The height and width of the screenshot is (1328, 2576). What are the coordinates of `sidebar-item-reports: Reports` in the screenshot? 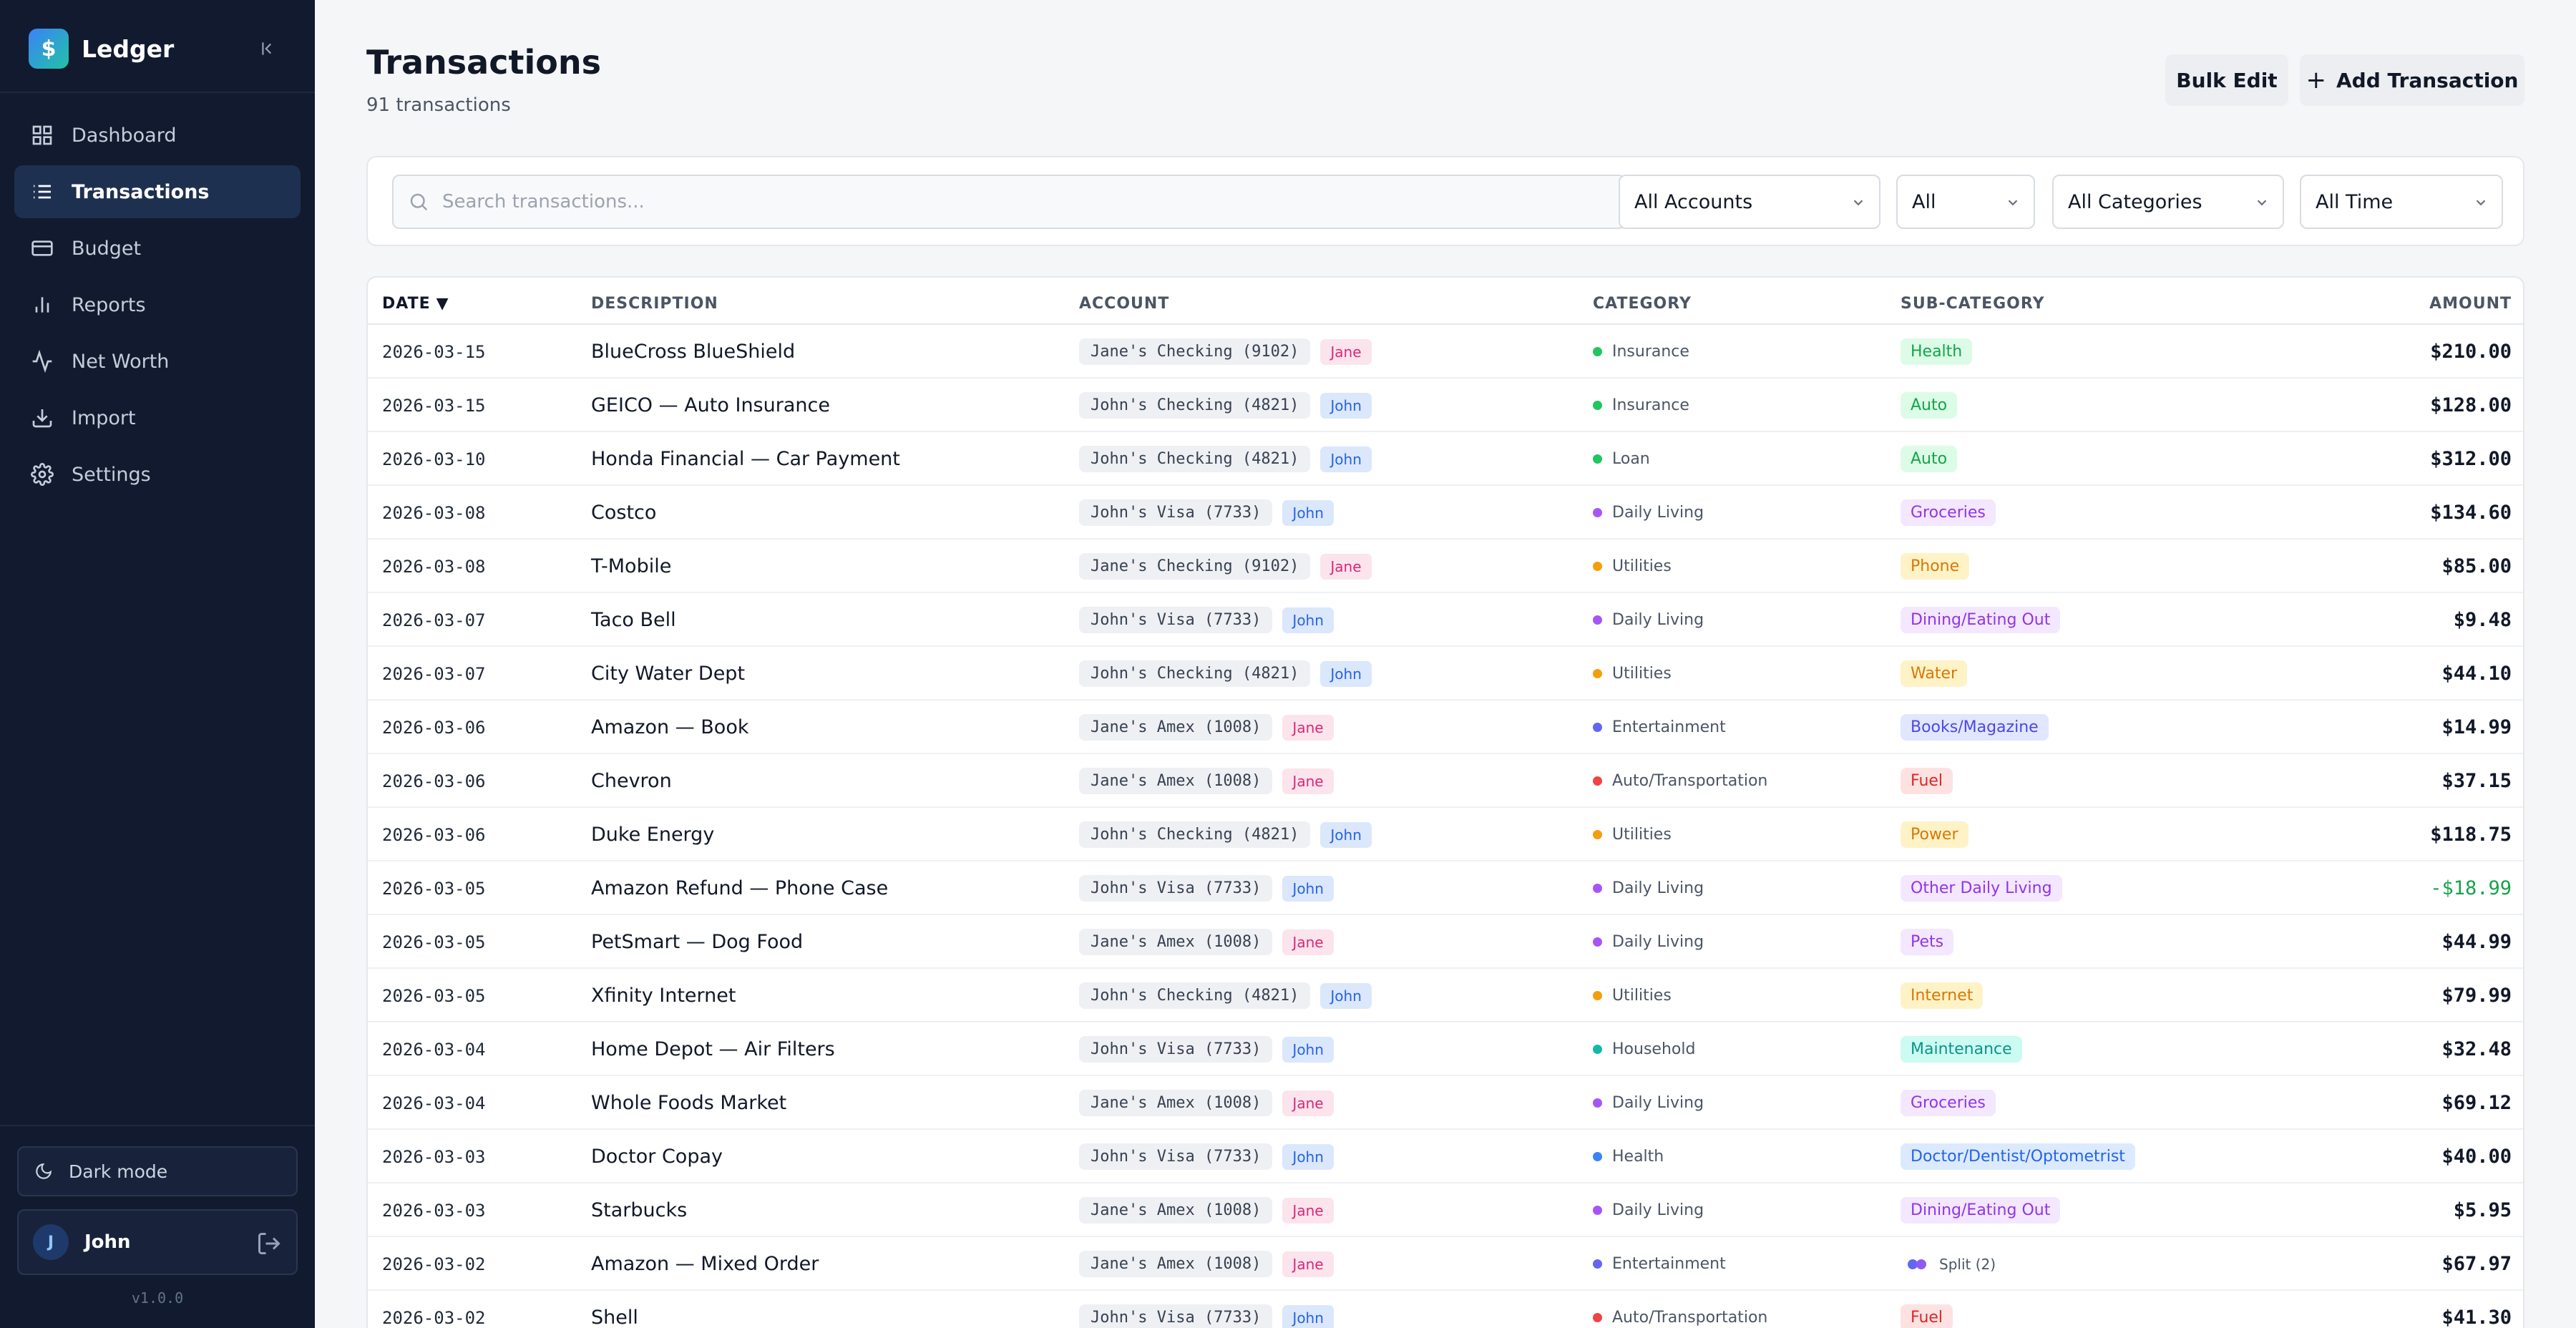 It's located at (157, 305).